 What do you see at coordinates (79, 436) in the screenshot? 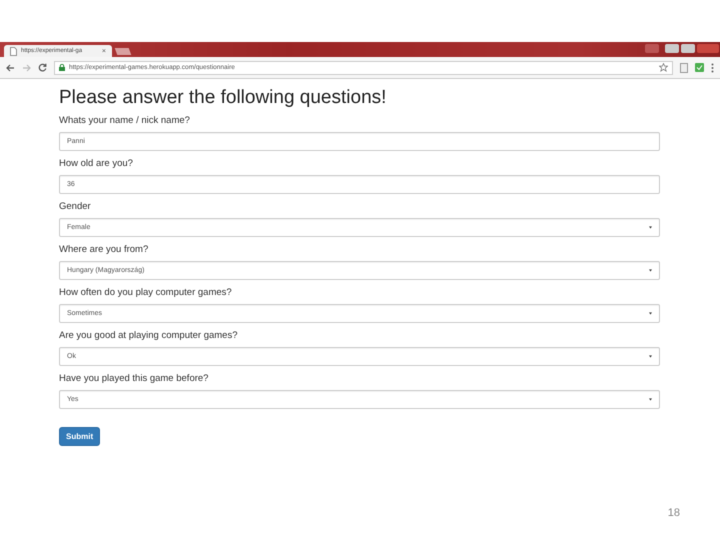
I see `submit-button: Submit` at bounding box center [79, 436].